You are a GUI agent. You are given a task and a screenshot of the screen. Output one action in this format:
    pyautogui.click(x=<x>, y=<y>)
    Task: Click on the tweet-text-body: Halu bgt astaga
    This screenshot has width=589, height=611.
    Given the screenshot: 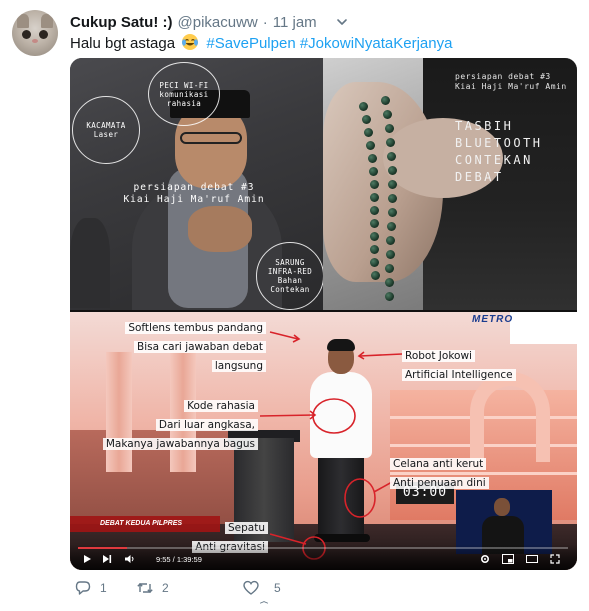 What is the action you would take?
    pyautogui.click(x=123, y=43)
    